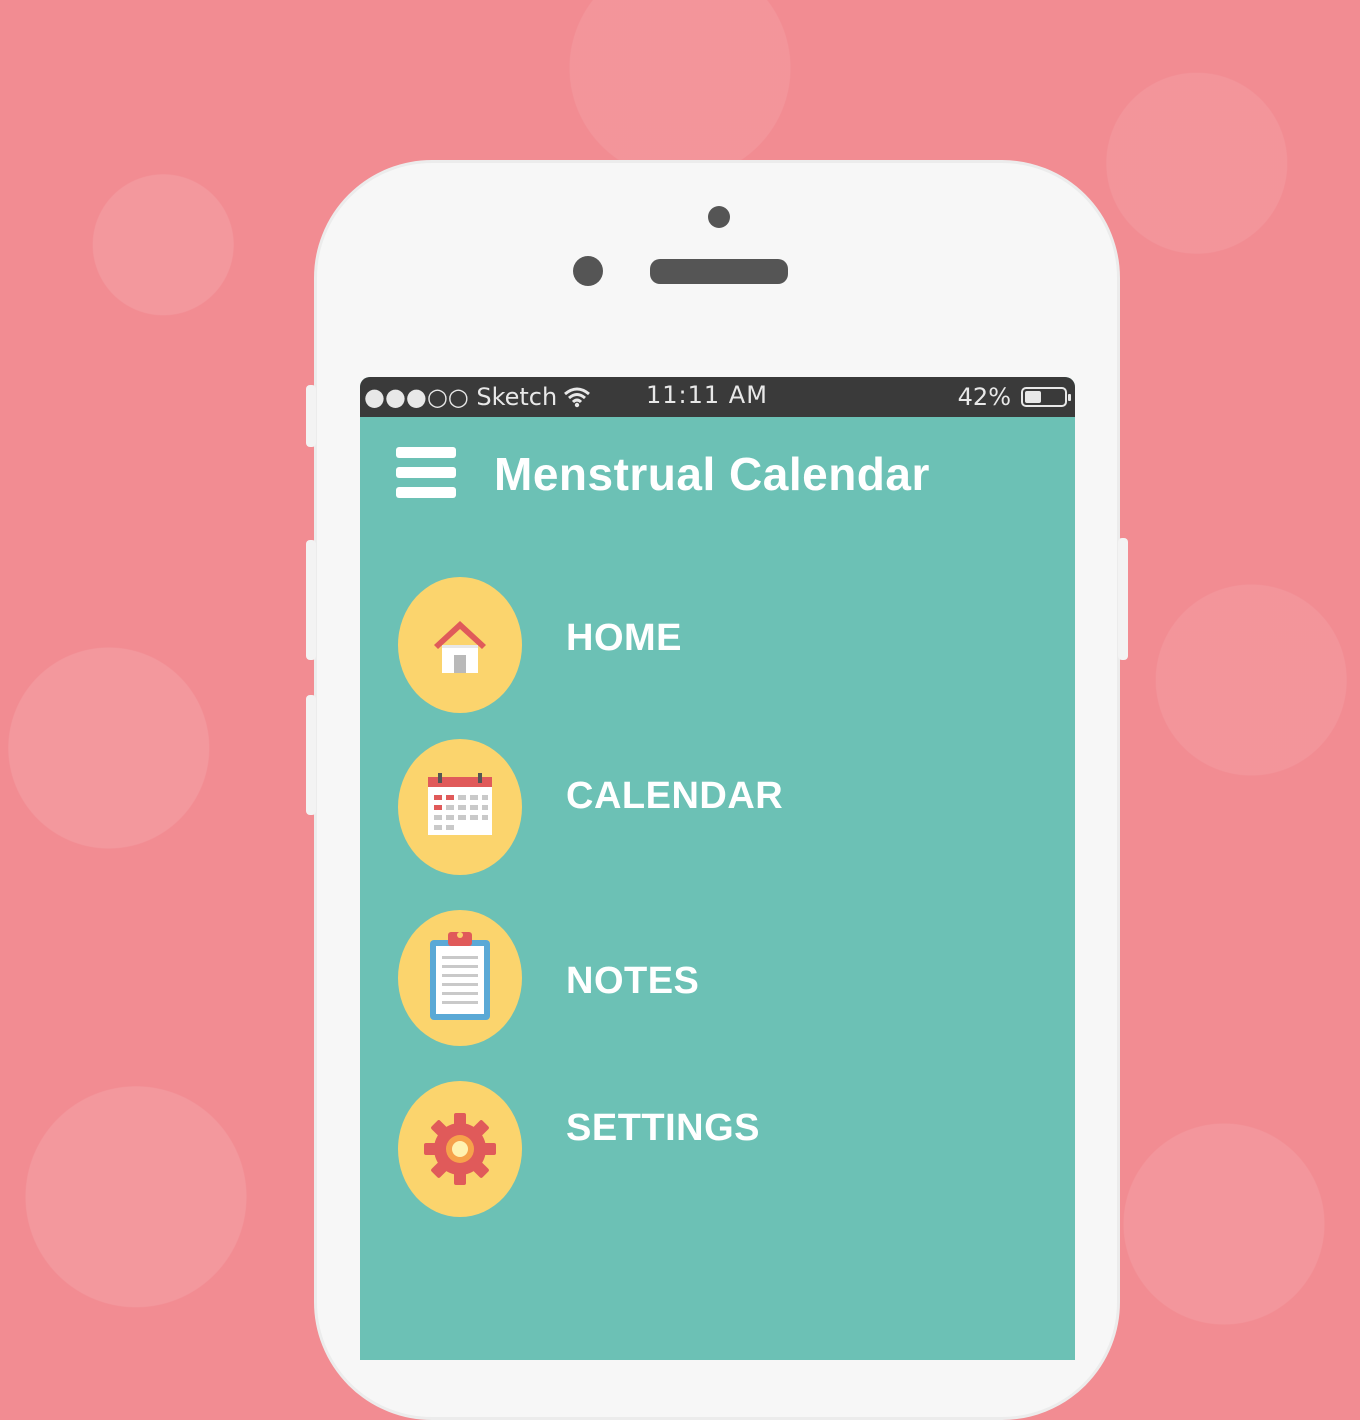  I want to click on nav-item-calendar: CALENDAR, so click(698, 809).